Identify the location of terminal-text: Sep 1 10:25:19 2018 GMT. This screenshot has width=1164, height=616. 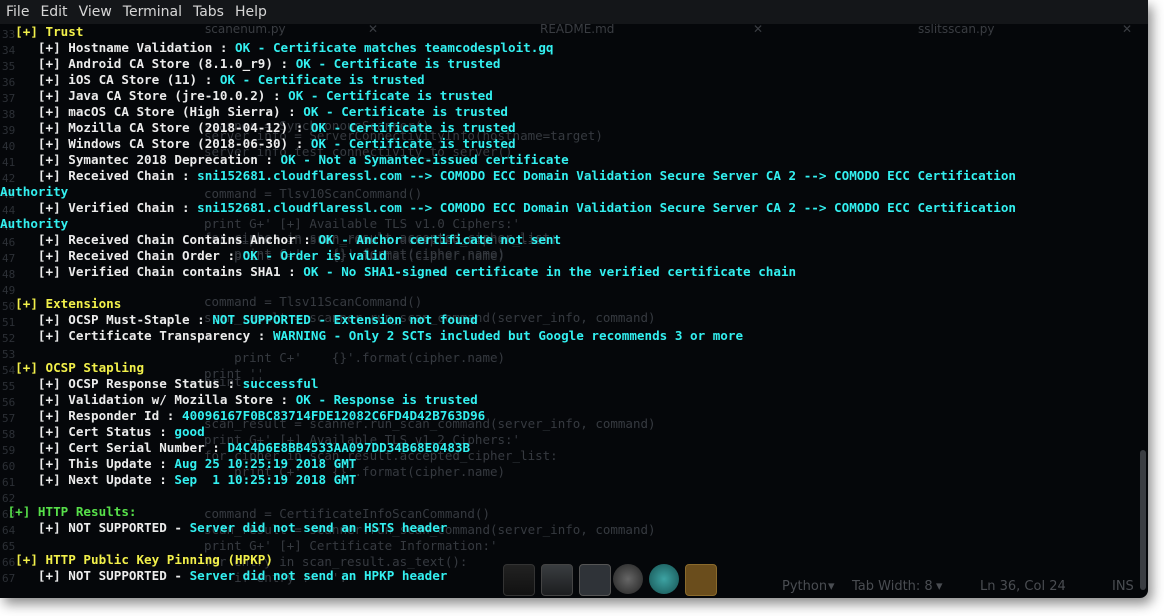
(265, 479).